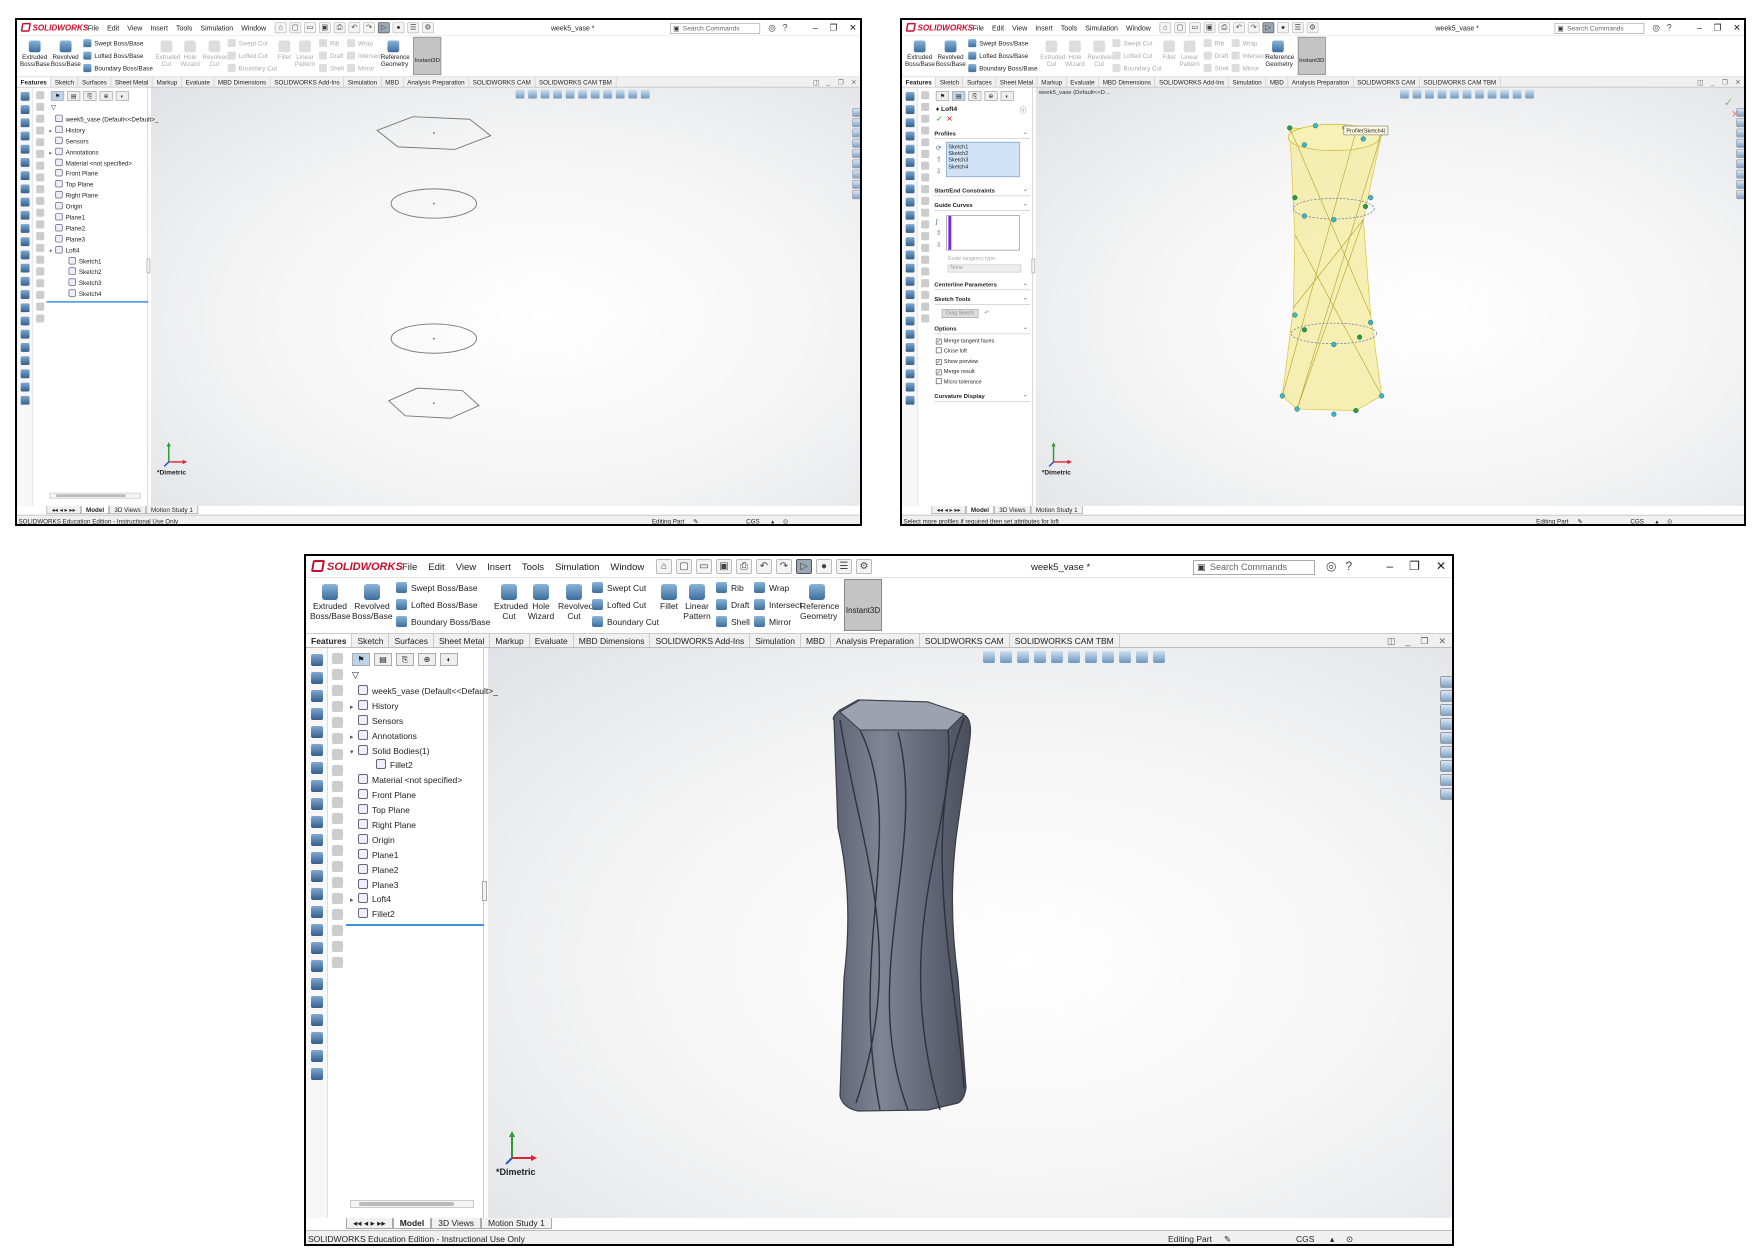  Describe the element at coordinates (412, 1223) in the screenshot. I see `tab-model: Model` at that location.